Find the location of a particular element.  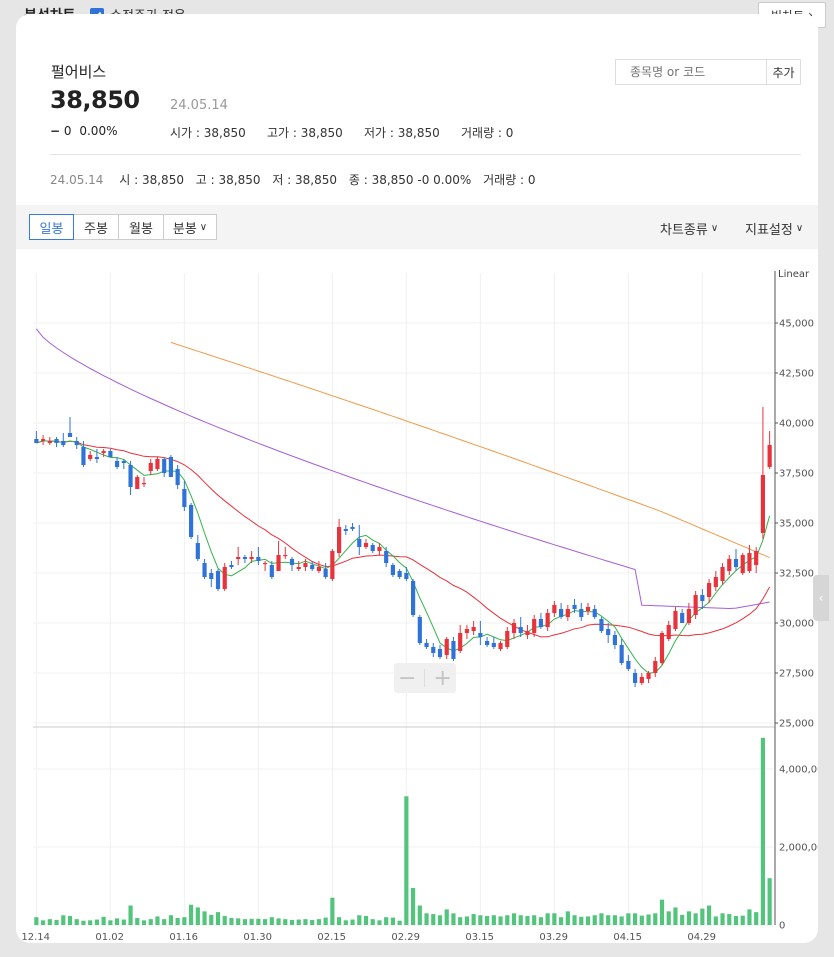

tab-daily-label: 일봉 is located at coordinates (51, 229).